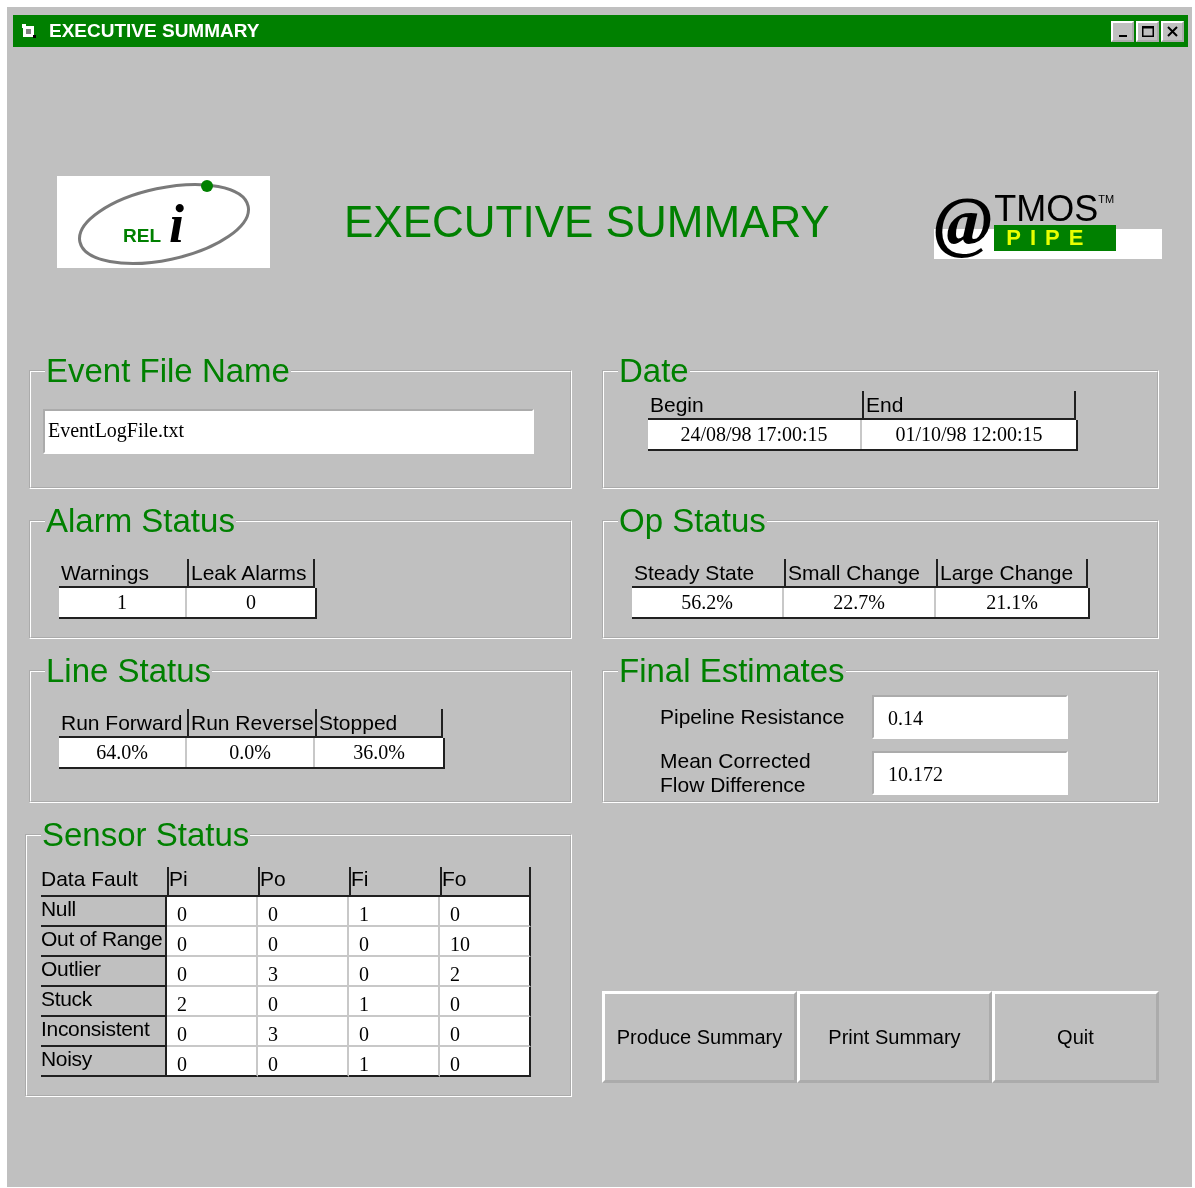 The width and height of the screenshot is (1195, 1188). I want to click on maximize-button, so click(1147, 31).